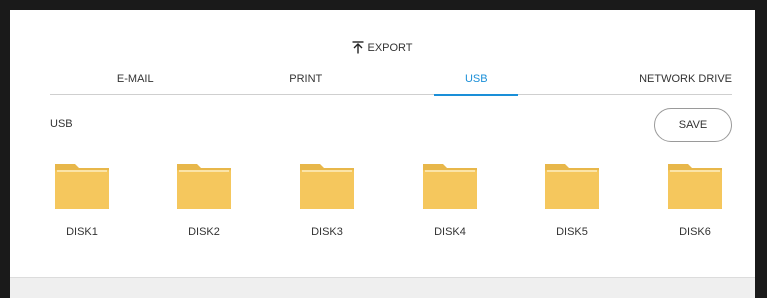  I want to click on tab-email: E-MAIL, so click(135, 82).